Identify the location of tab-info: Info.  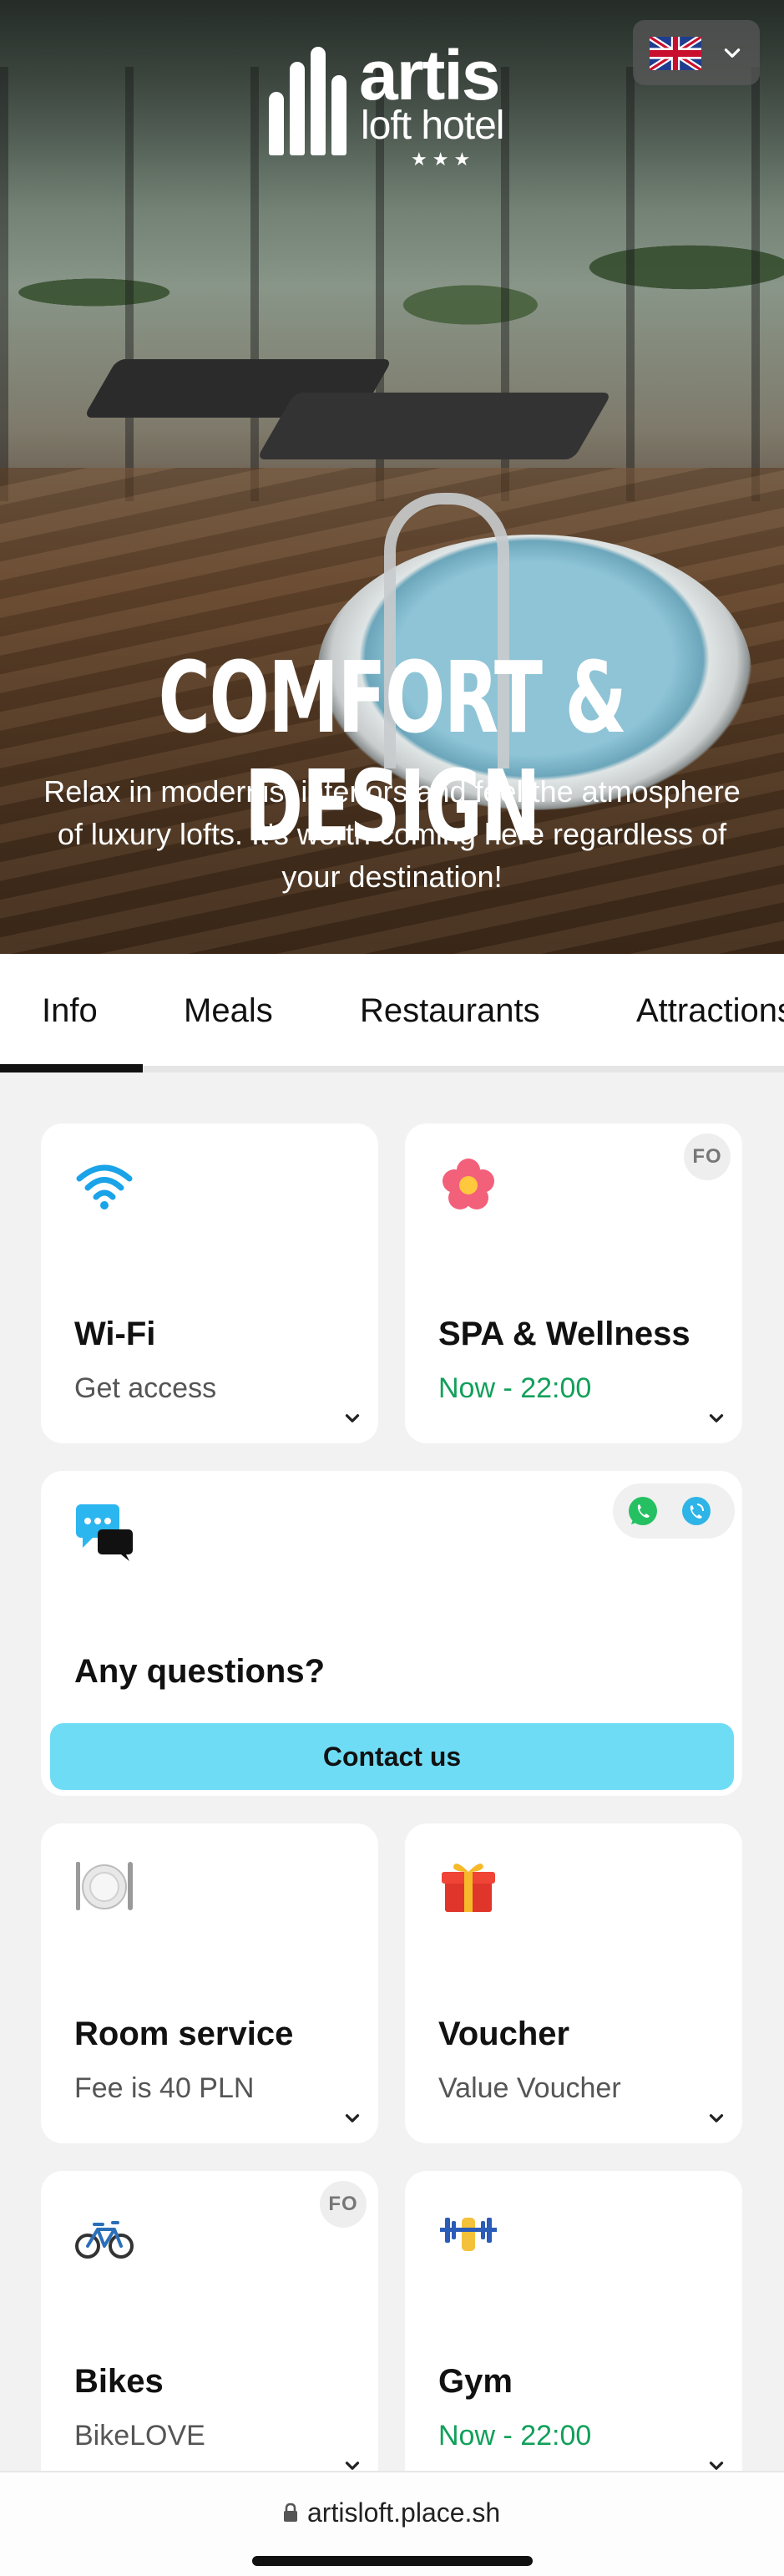
(70, 1011).